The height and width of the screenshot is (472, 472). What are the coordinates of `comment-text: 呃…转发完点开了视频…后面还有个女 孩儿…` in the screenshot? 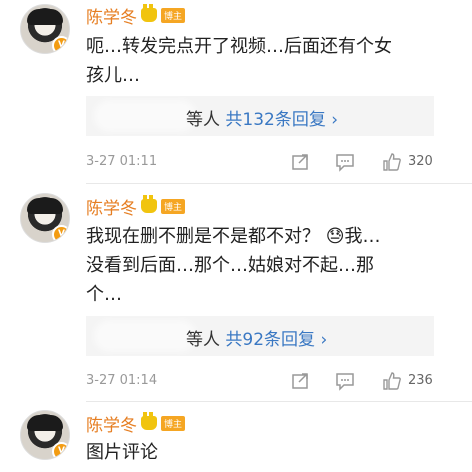 It's located at (239, 61).